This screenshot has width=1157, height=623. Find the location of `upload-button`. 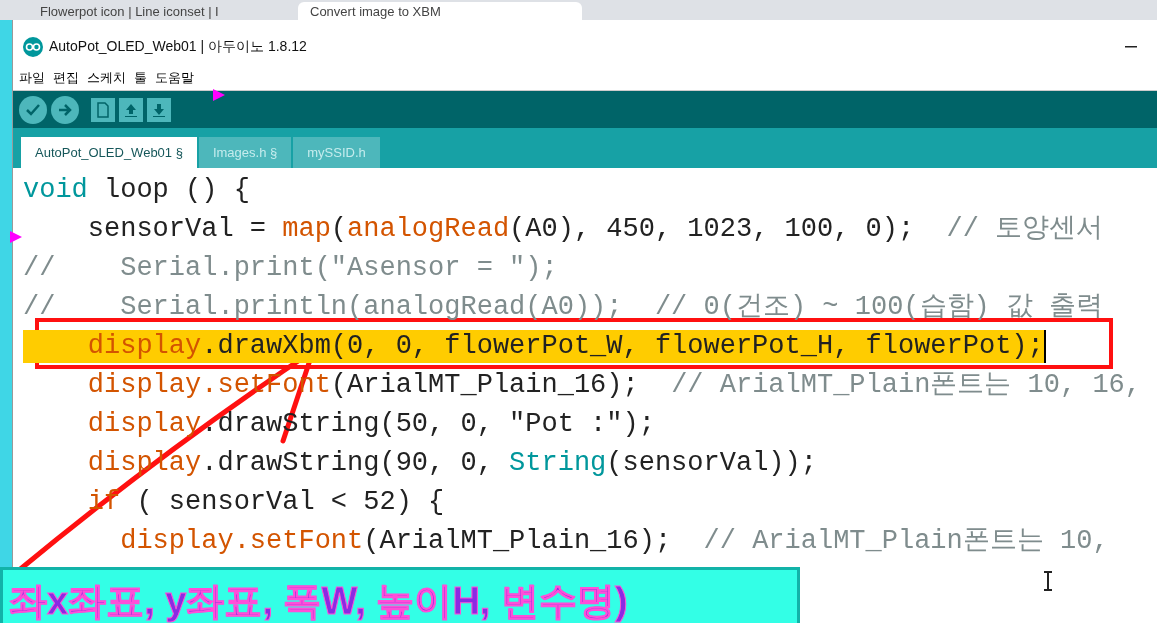

upload-button is located at coordinates (65, 109).